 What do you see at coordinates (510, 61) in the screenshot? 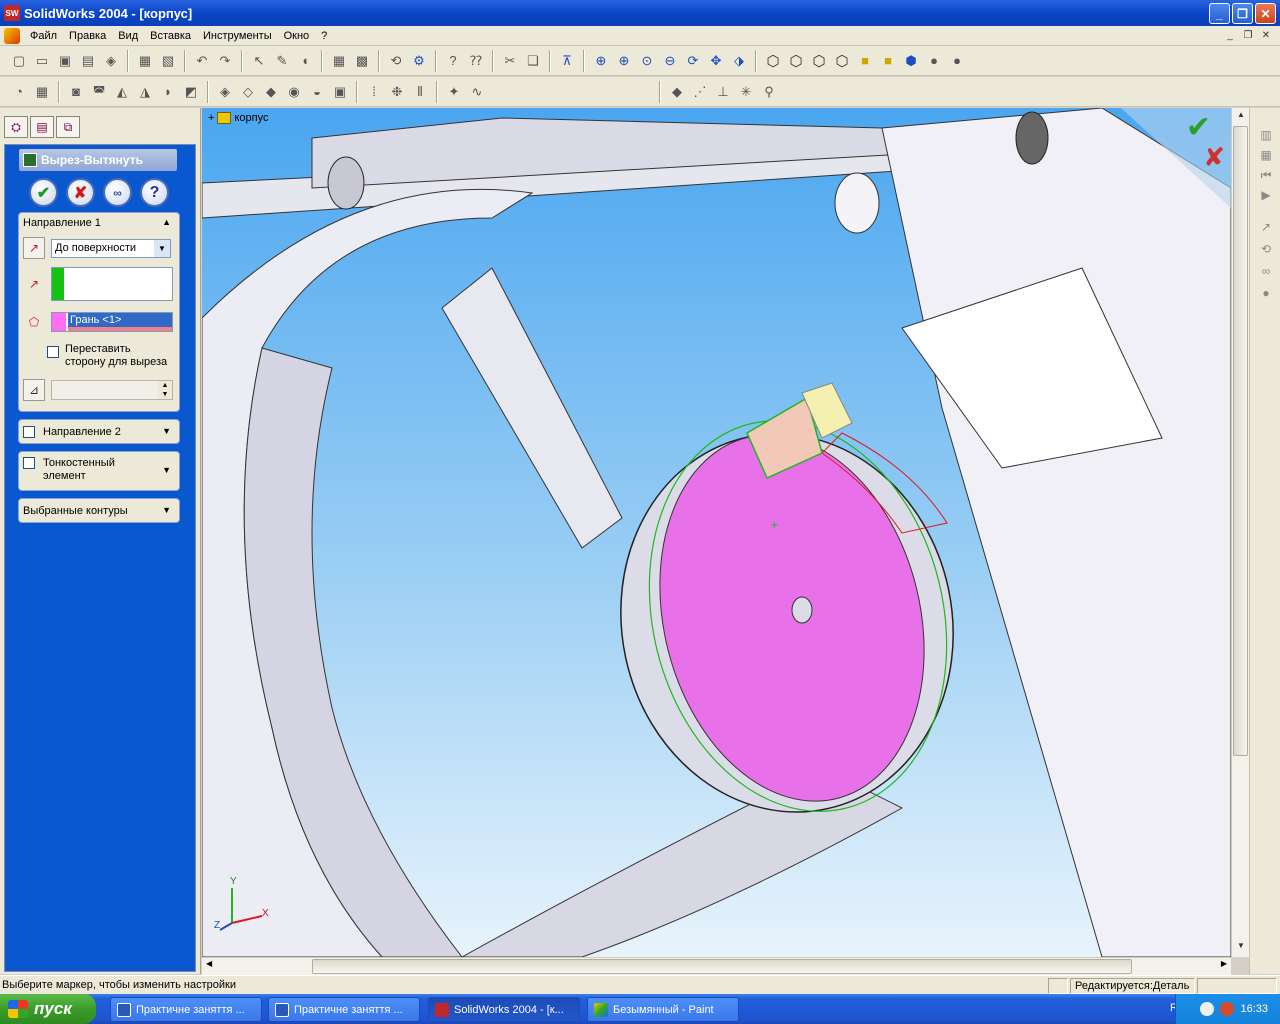
I see `cut-icon: ✂` at bounding box center [510, 61].